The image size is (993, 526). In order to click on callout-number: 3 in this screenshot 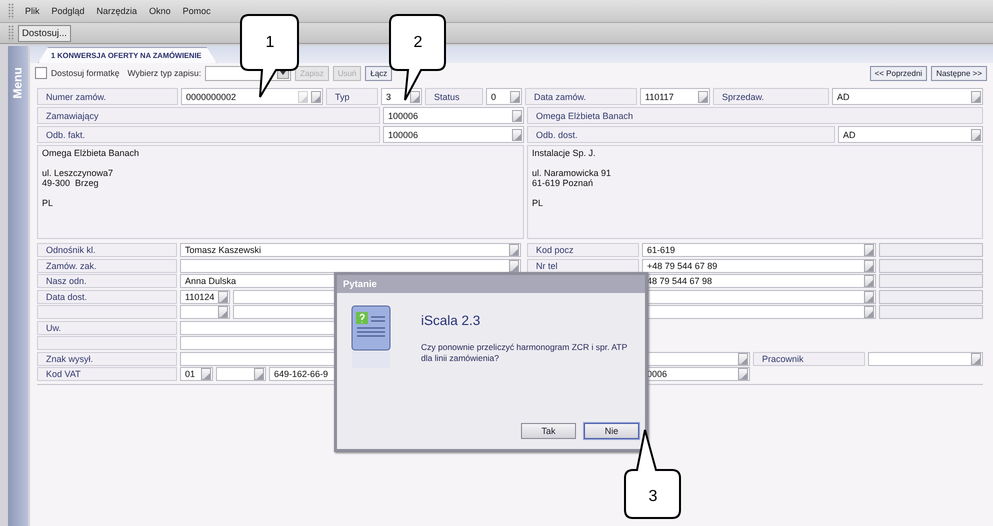, I will do `click(653, 496)`.